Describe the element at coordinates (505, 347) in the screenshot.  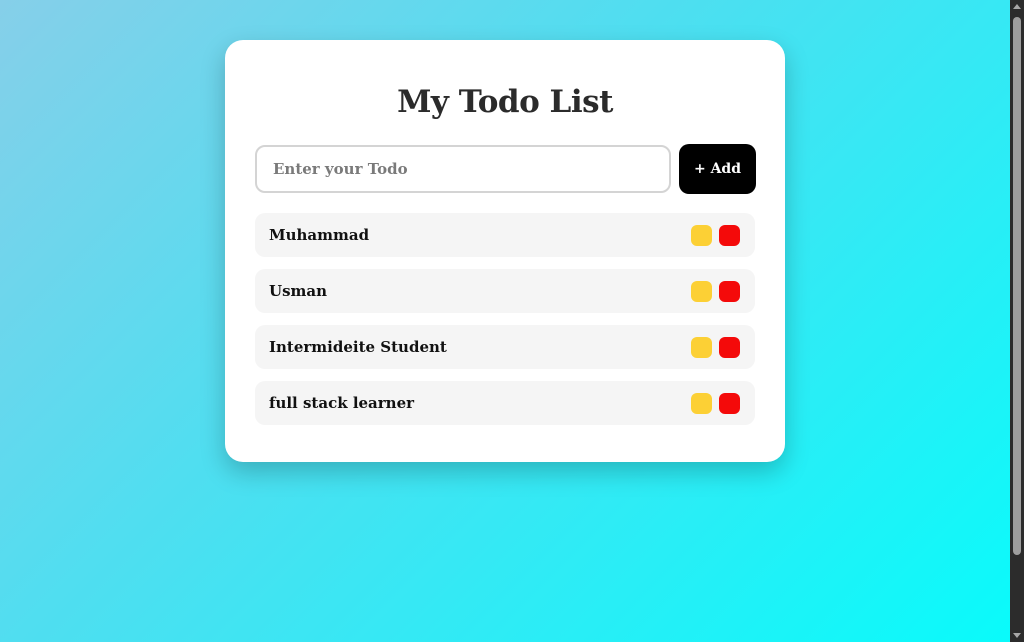
I see `todo-item: Intermideite Student` at that location.